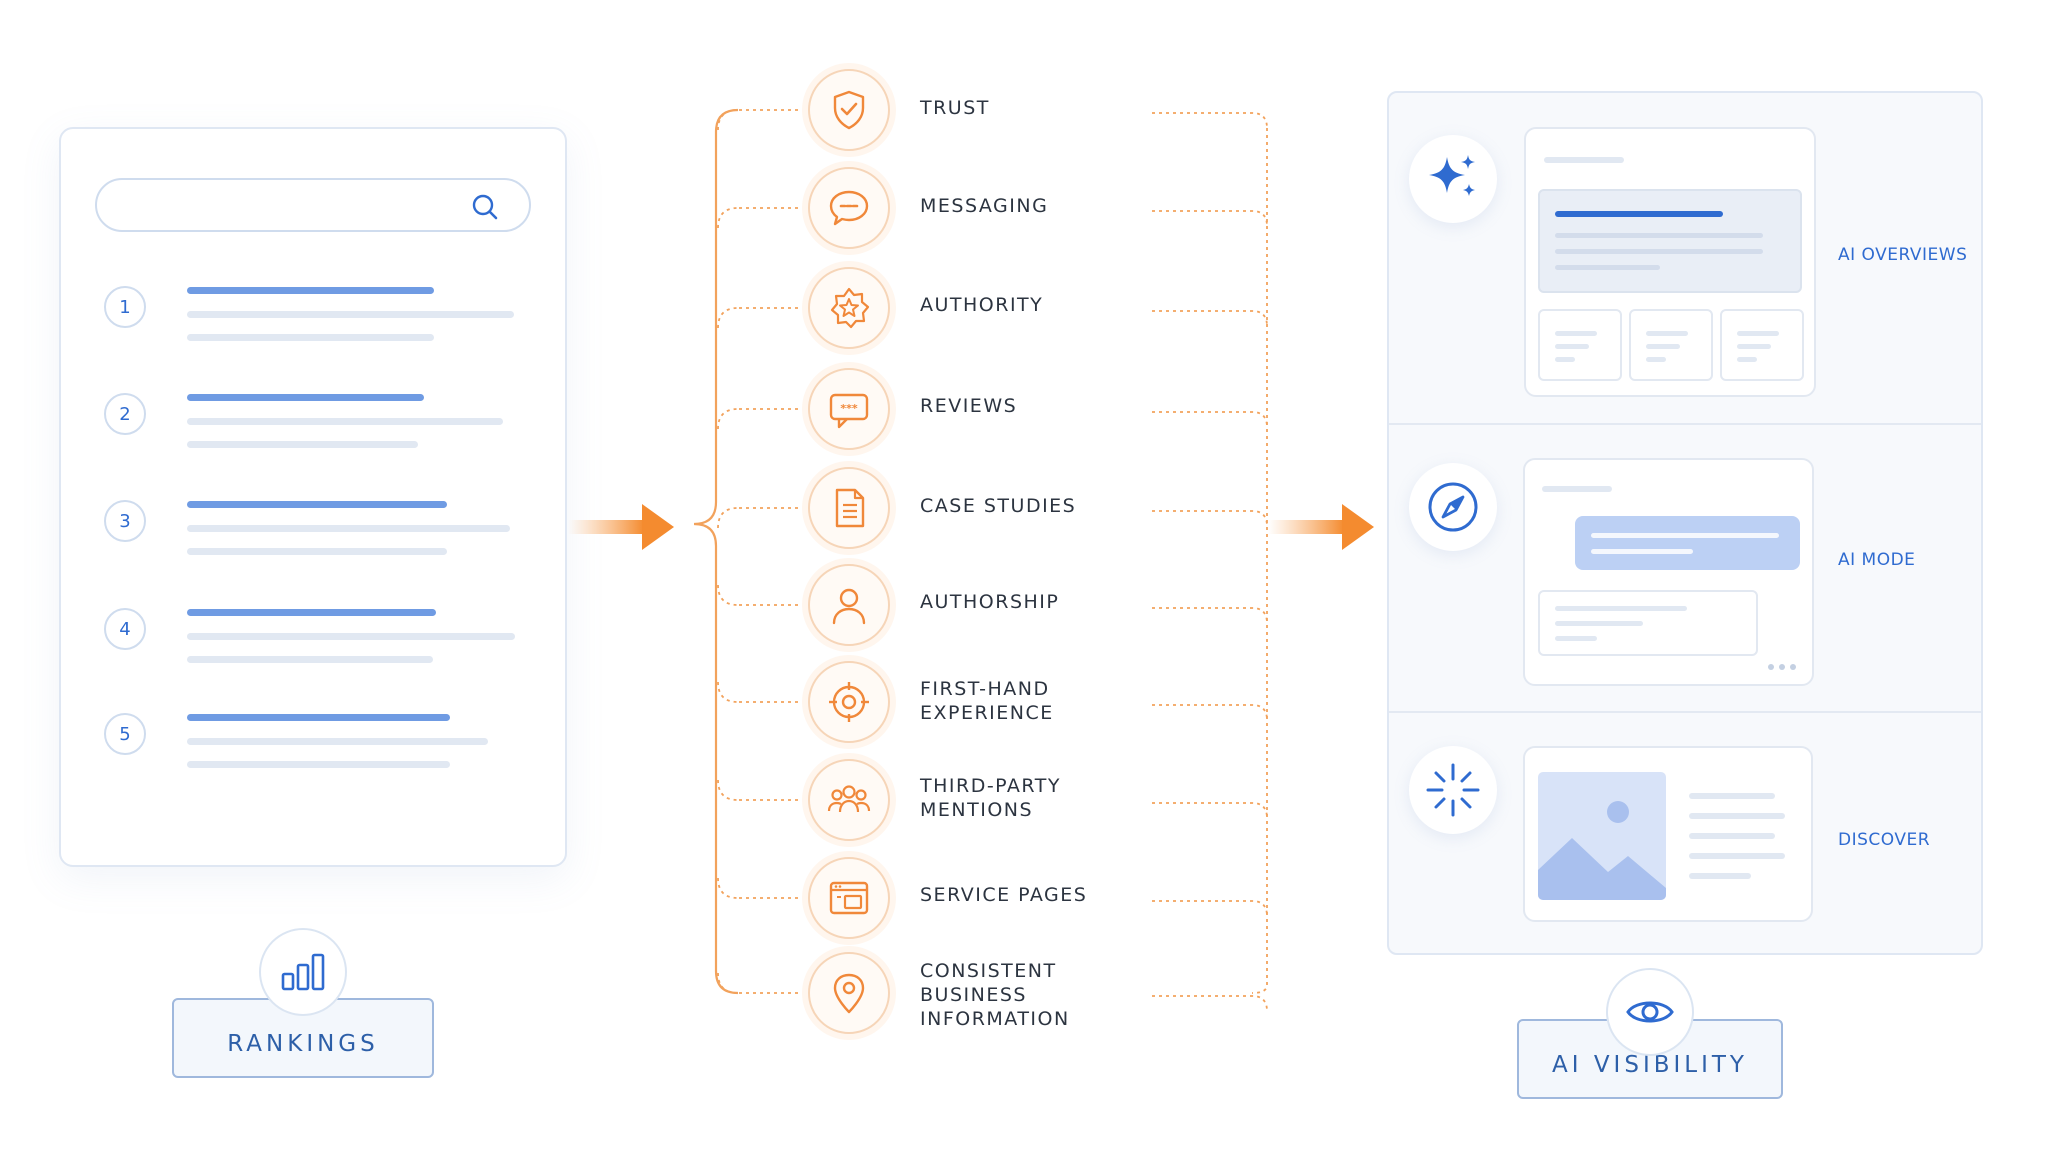 The height and width of the screenshot is (1152, 2048). I want to click on eye-icon, so click(1650, 1012).